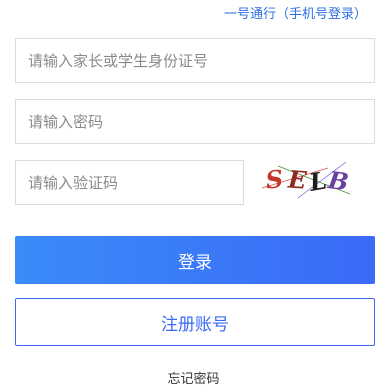  What do you see at coordinates (297, 179) in the screenshot?
I see `captcha-char: E` at bounding box center [297, 179].